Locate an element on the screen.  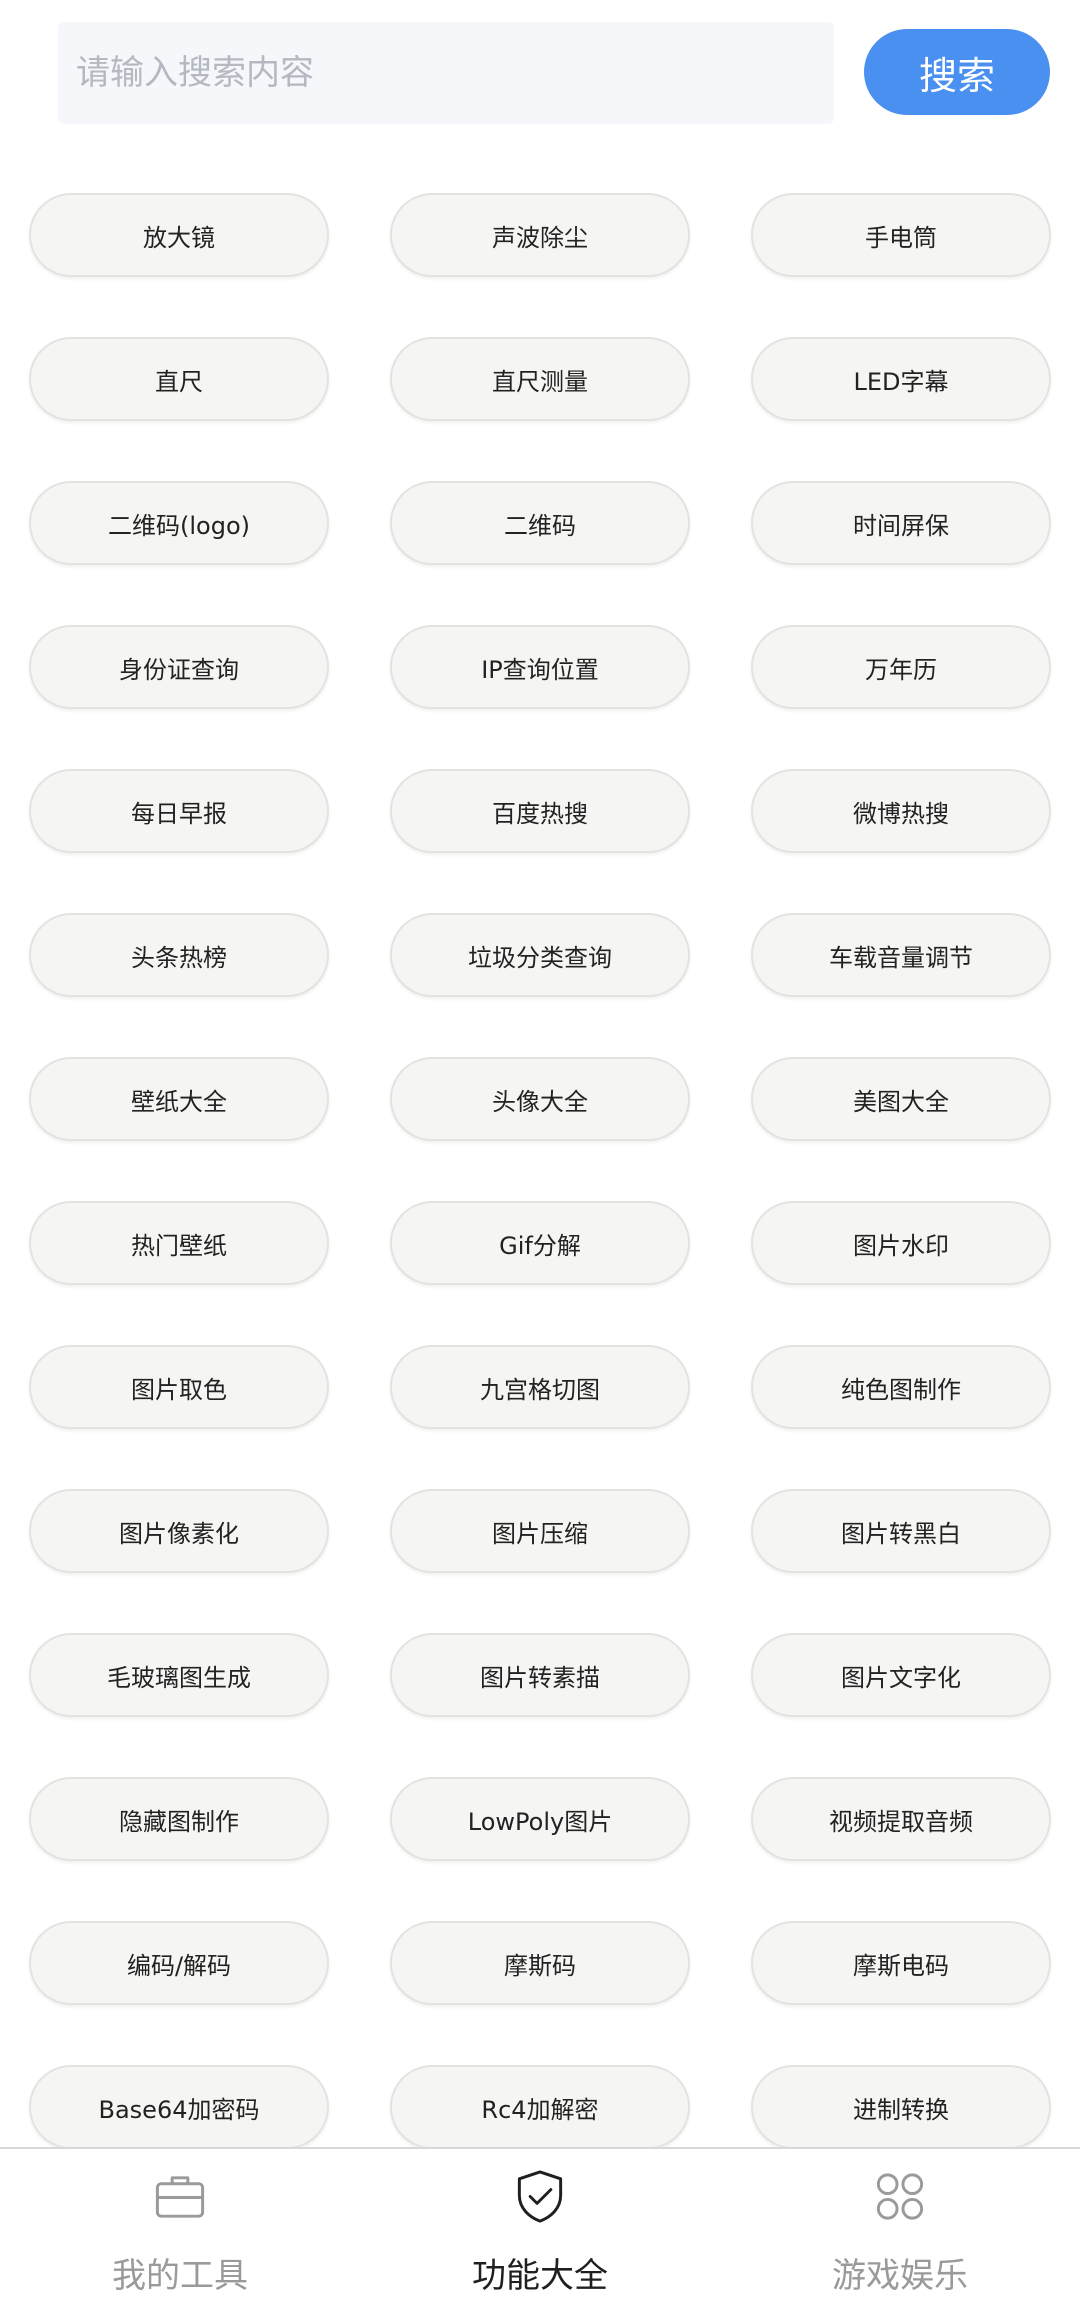
tool-button: IP查询位置 is located at coordinates (540, 667).